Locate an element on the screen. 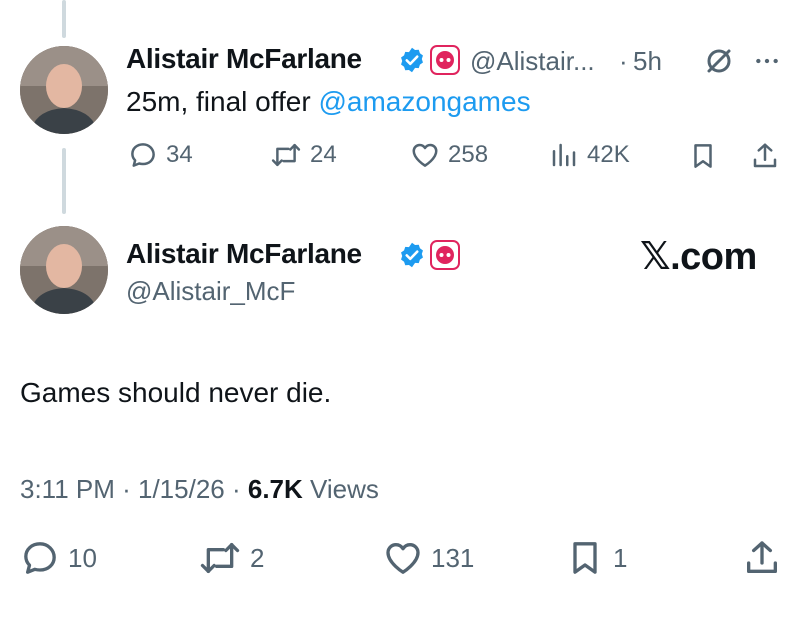 The height and width of the screenshot is (628, 807). tweet-text: Games should never die. is located at coordinates (176, 392).